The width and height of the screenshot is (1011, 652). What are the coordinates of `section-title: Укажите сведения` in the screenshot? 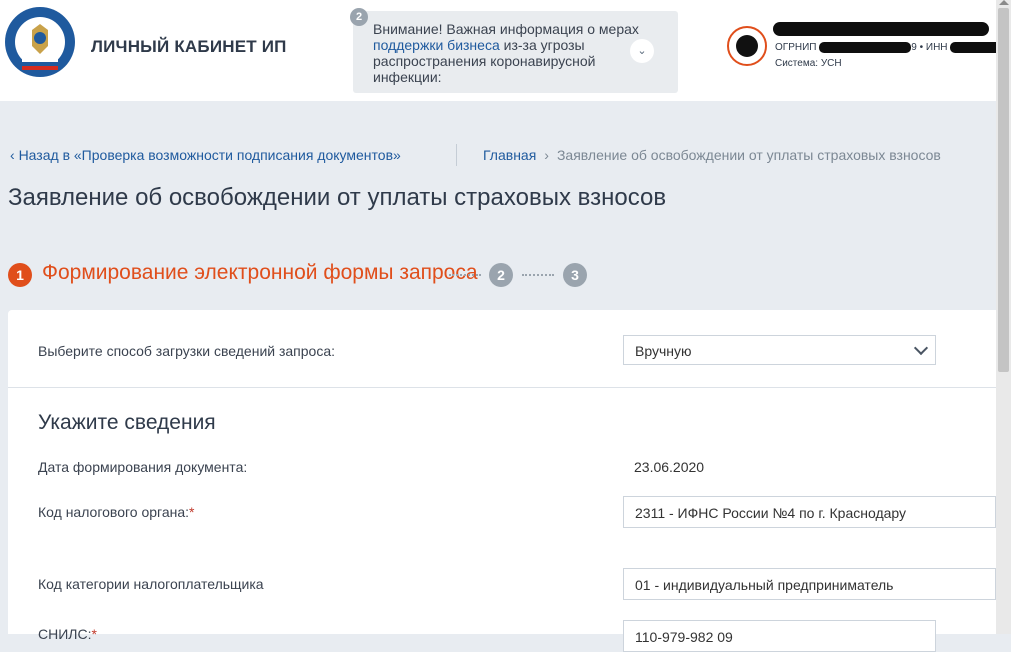 It's located at (127, 422).